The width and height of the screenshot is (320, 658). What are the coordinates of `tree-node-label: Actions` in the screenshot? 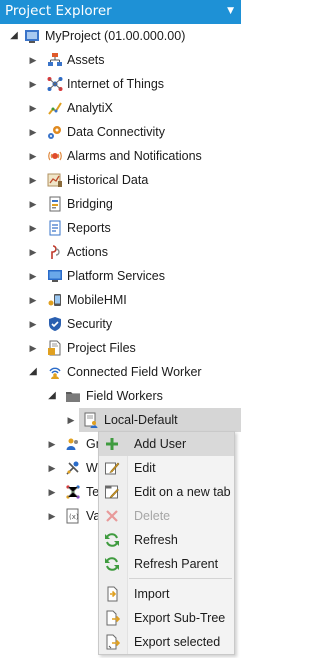 It's located at (87, 252).